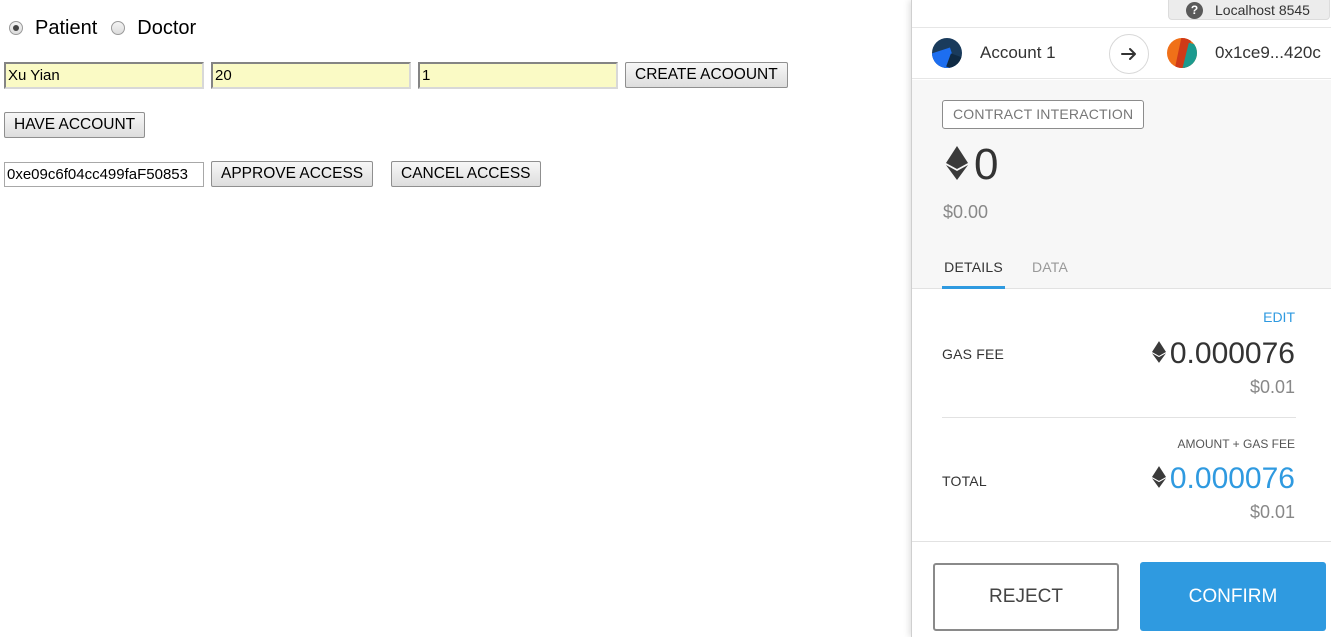 The height and width of the screenshot is (637, 1331). Describe the element at coordinates (518, 75) in the screenshot. I see `third-input` at that location.